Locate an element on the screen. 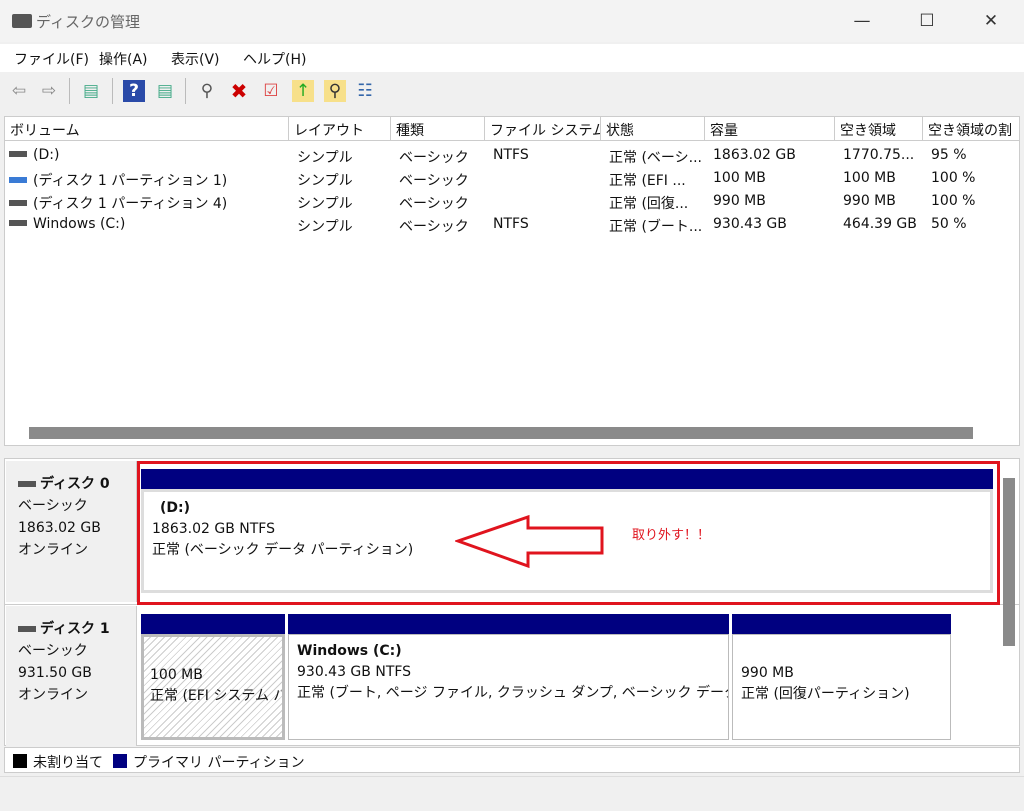  primary-partition-swatch is located at coordinates (120, 761).